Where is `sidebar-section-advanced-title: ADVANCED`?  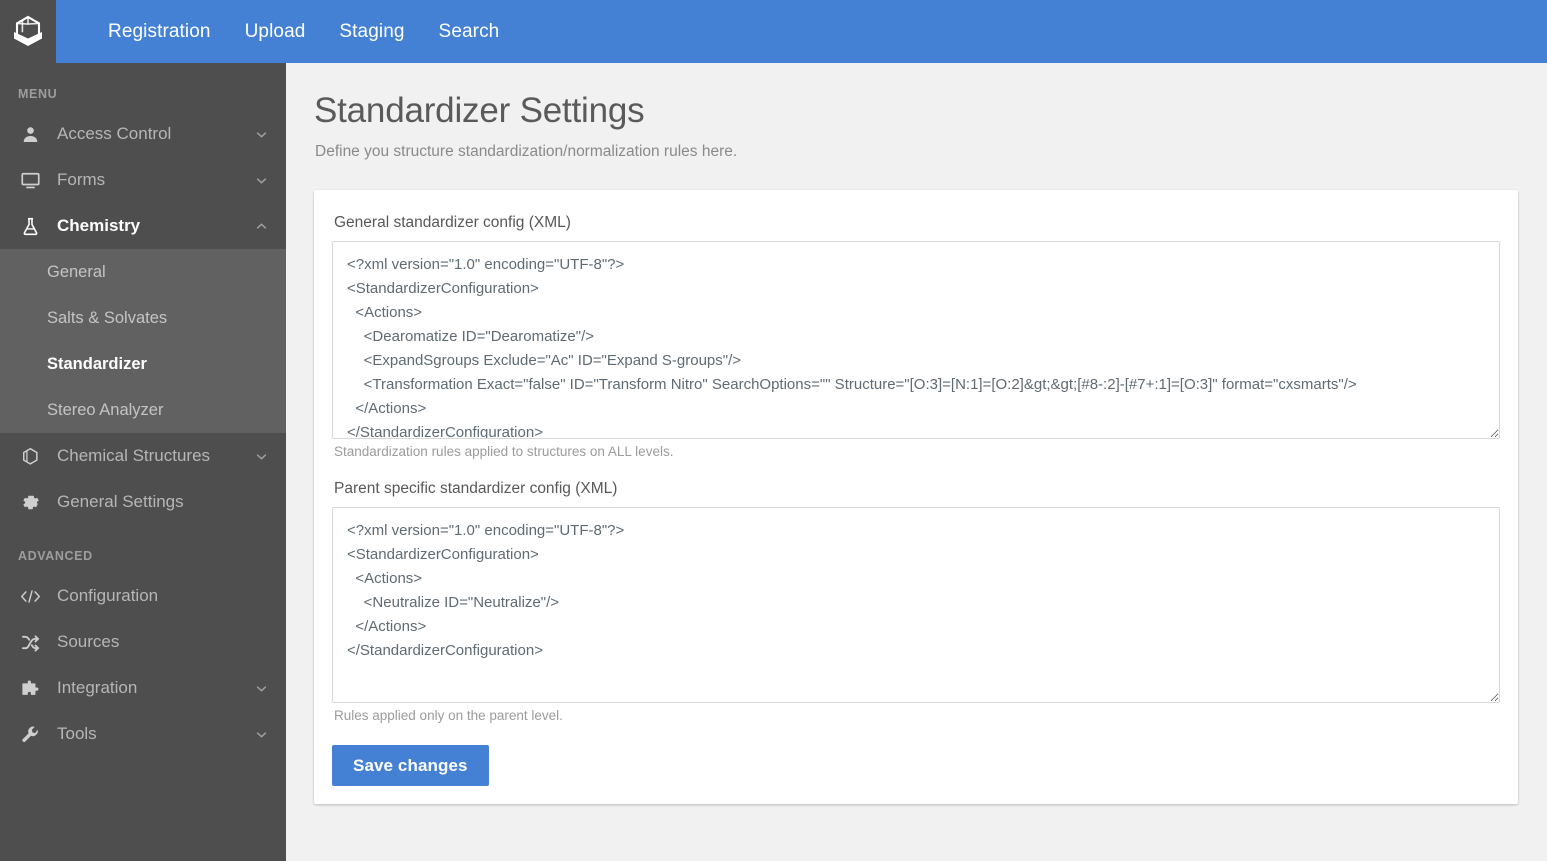
sidebar-section-advanced-title: ADVANCED is located at coordinates (55, 556).